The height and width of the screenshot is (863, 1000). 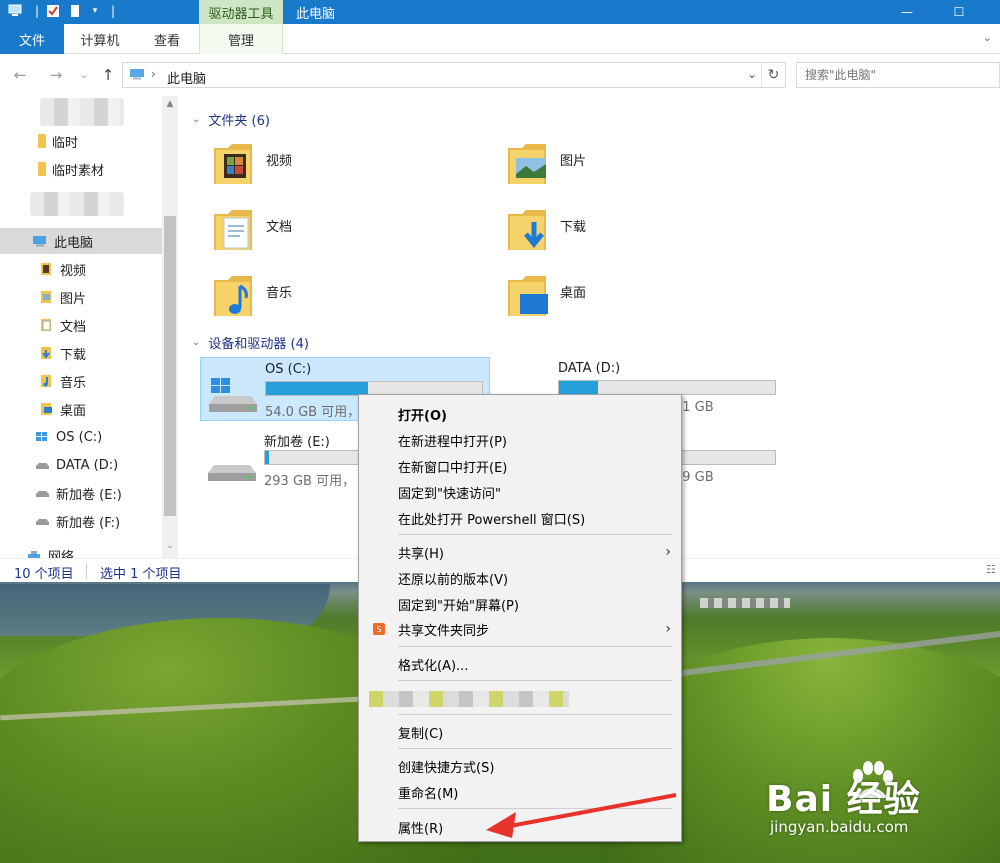 What do you see at coordinates (520, 518) in the screenshot?
I see `menu-item-open-powershell: 在此处打开 Powershell 窗口(S)` at bounding box center [520, 518].